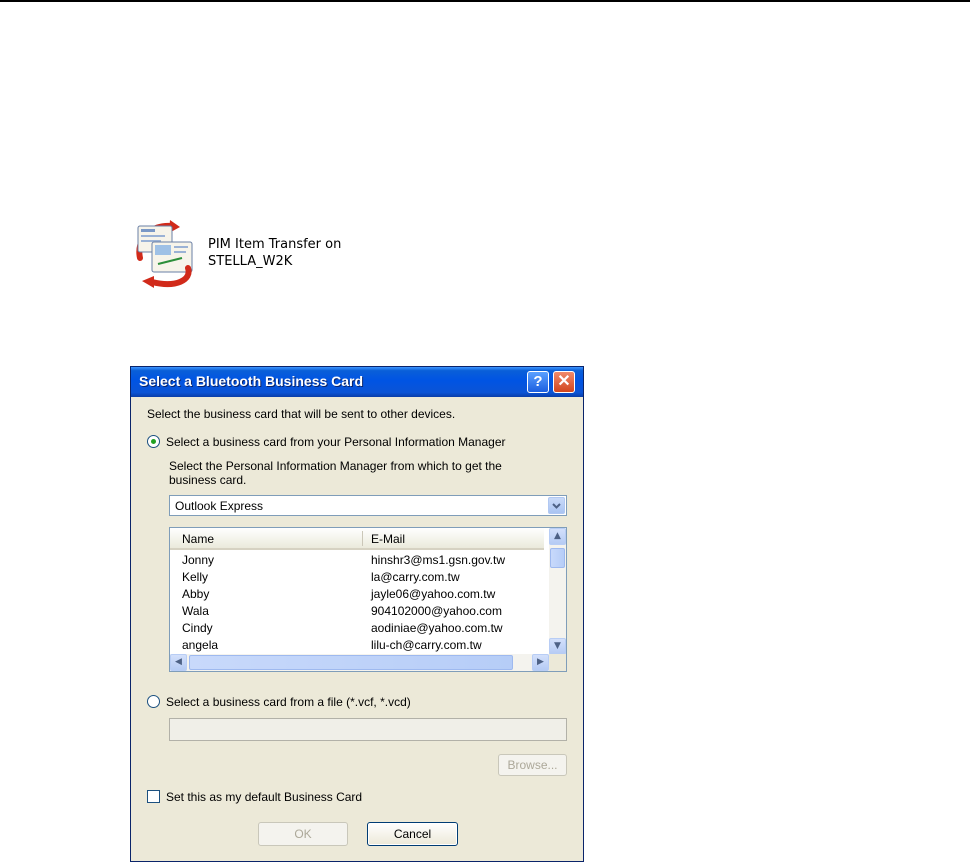 Image resolution: width=970 pixels, height=866 pixels. Describe the element at coordinates (197, 628) in the screenshot. I see `contact-name: Cindy` at that location.